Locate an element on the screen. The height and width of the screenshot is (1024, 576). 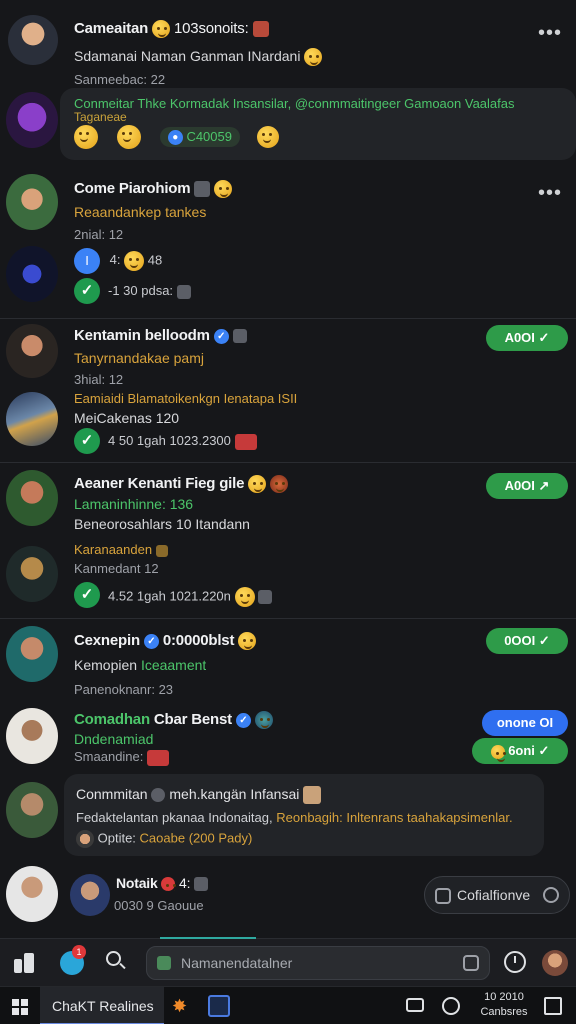
coin-icon: ● is located at coordinates (175, 138).